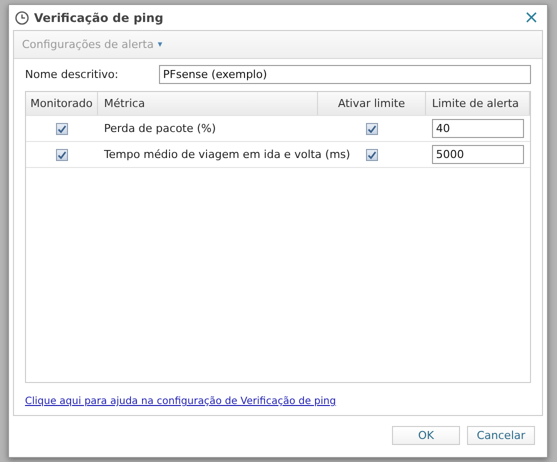 This screenshot has width=557, height=462. I want to click on column-header: Métrica, so click(208, 103).